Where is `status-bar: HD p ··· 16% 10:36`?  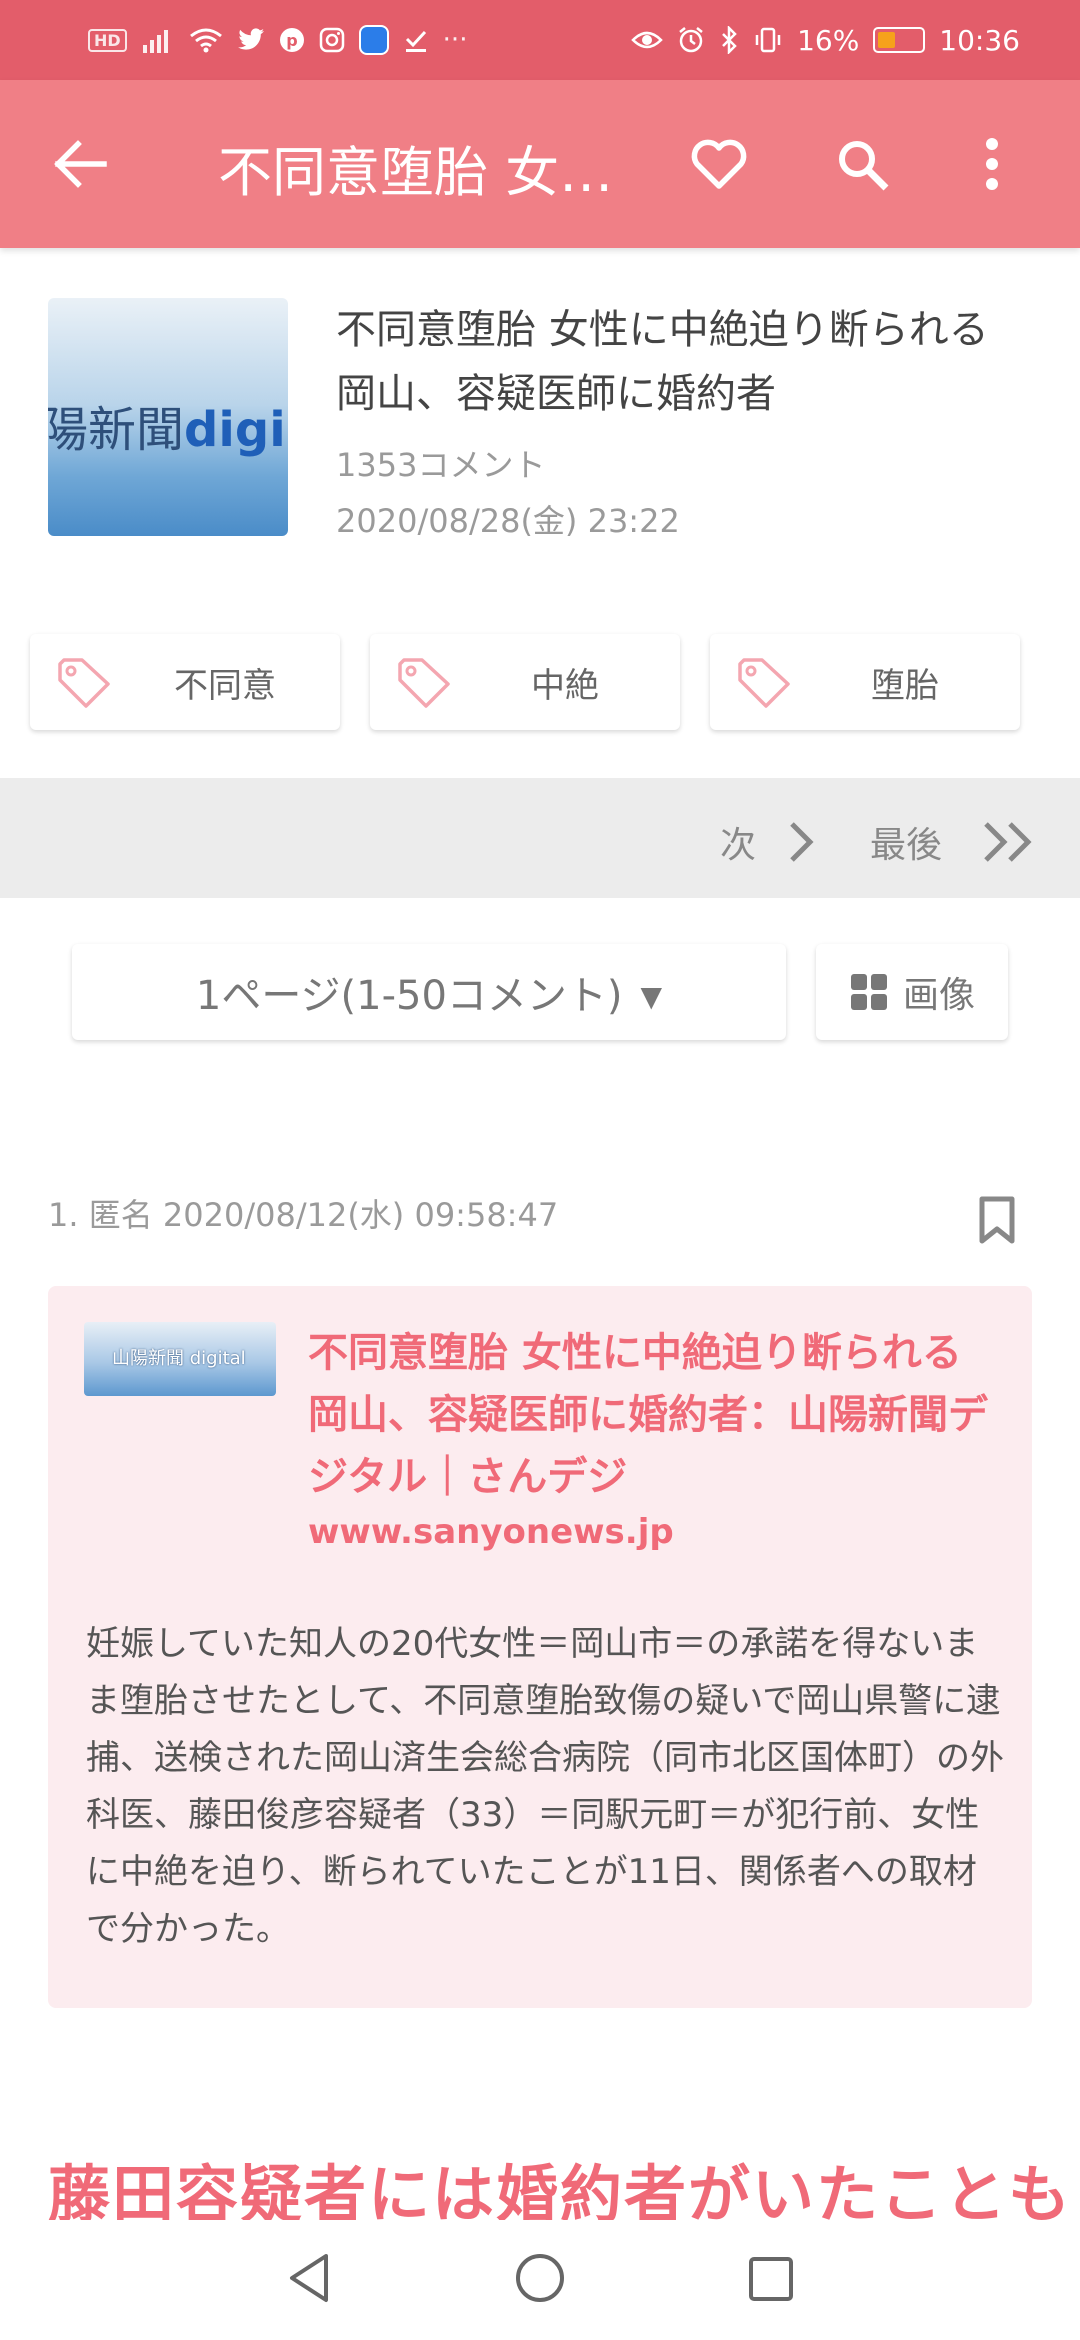
status-bar: HD p ··· 16% 10:36 is located at coordinates (540, 40).